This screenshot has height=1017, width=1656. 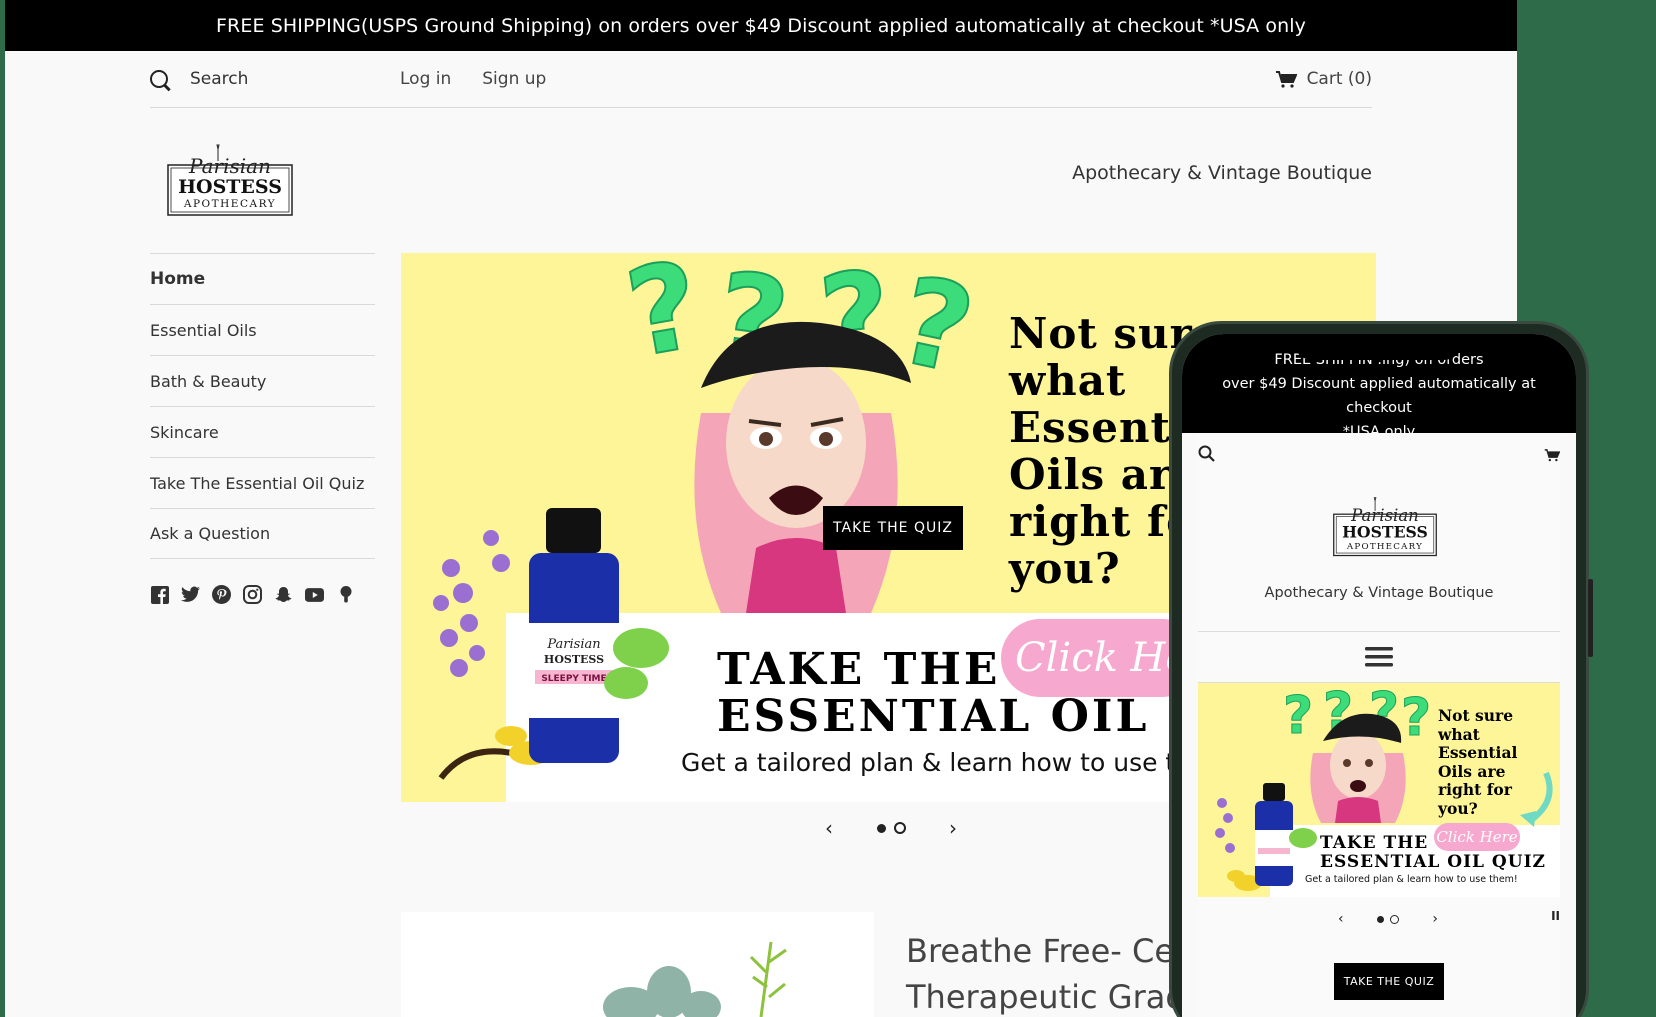 What do you see at coordinates (1536, 799) in the screenshot?
I see `curved-arrow-icon` at bounding box center [1536, 799].